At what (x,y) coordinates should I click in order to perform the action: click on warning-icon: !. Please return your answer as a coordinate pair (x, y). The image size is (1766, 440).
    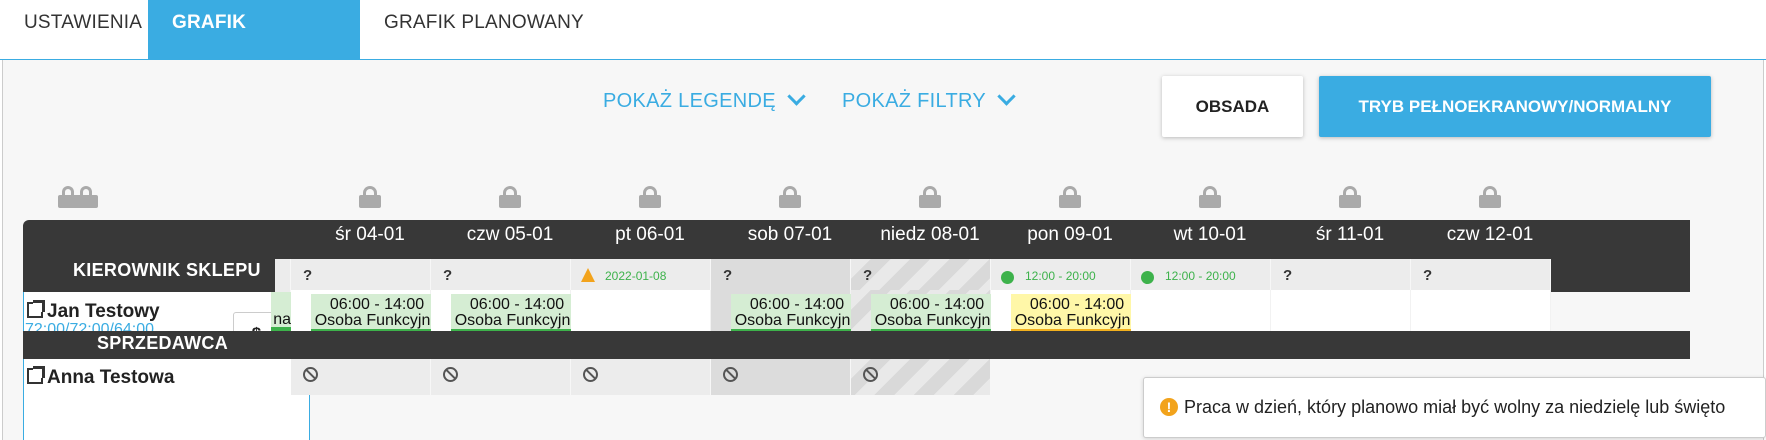
    Looking at the image, I should click on (1169, 407).